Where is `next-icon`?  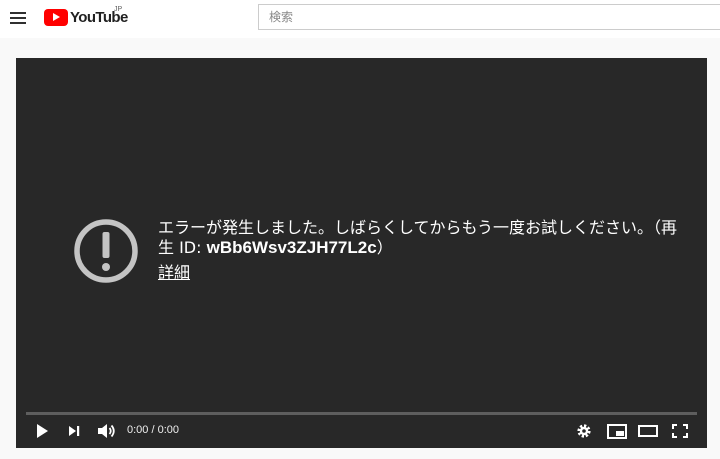
next-icon is located at coordinates (74, 431).